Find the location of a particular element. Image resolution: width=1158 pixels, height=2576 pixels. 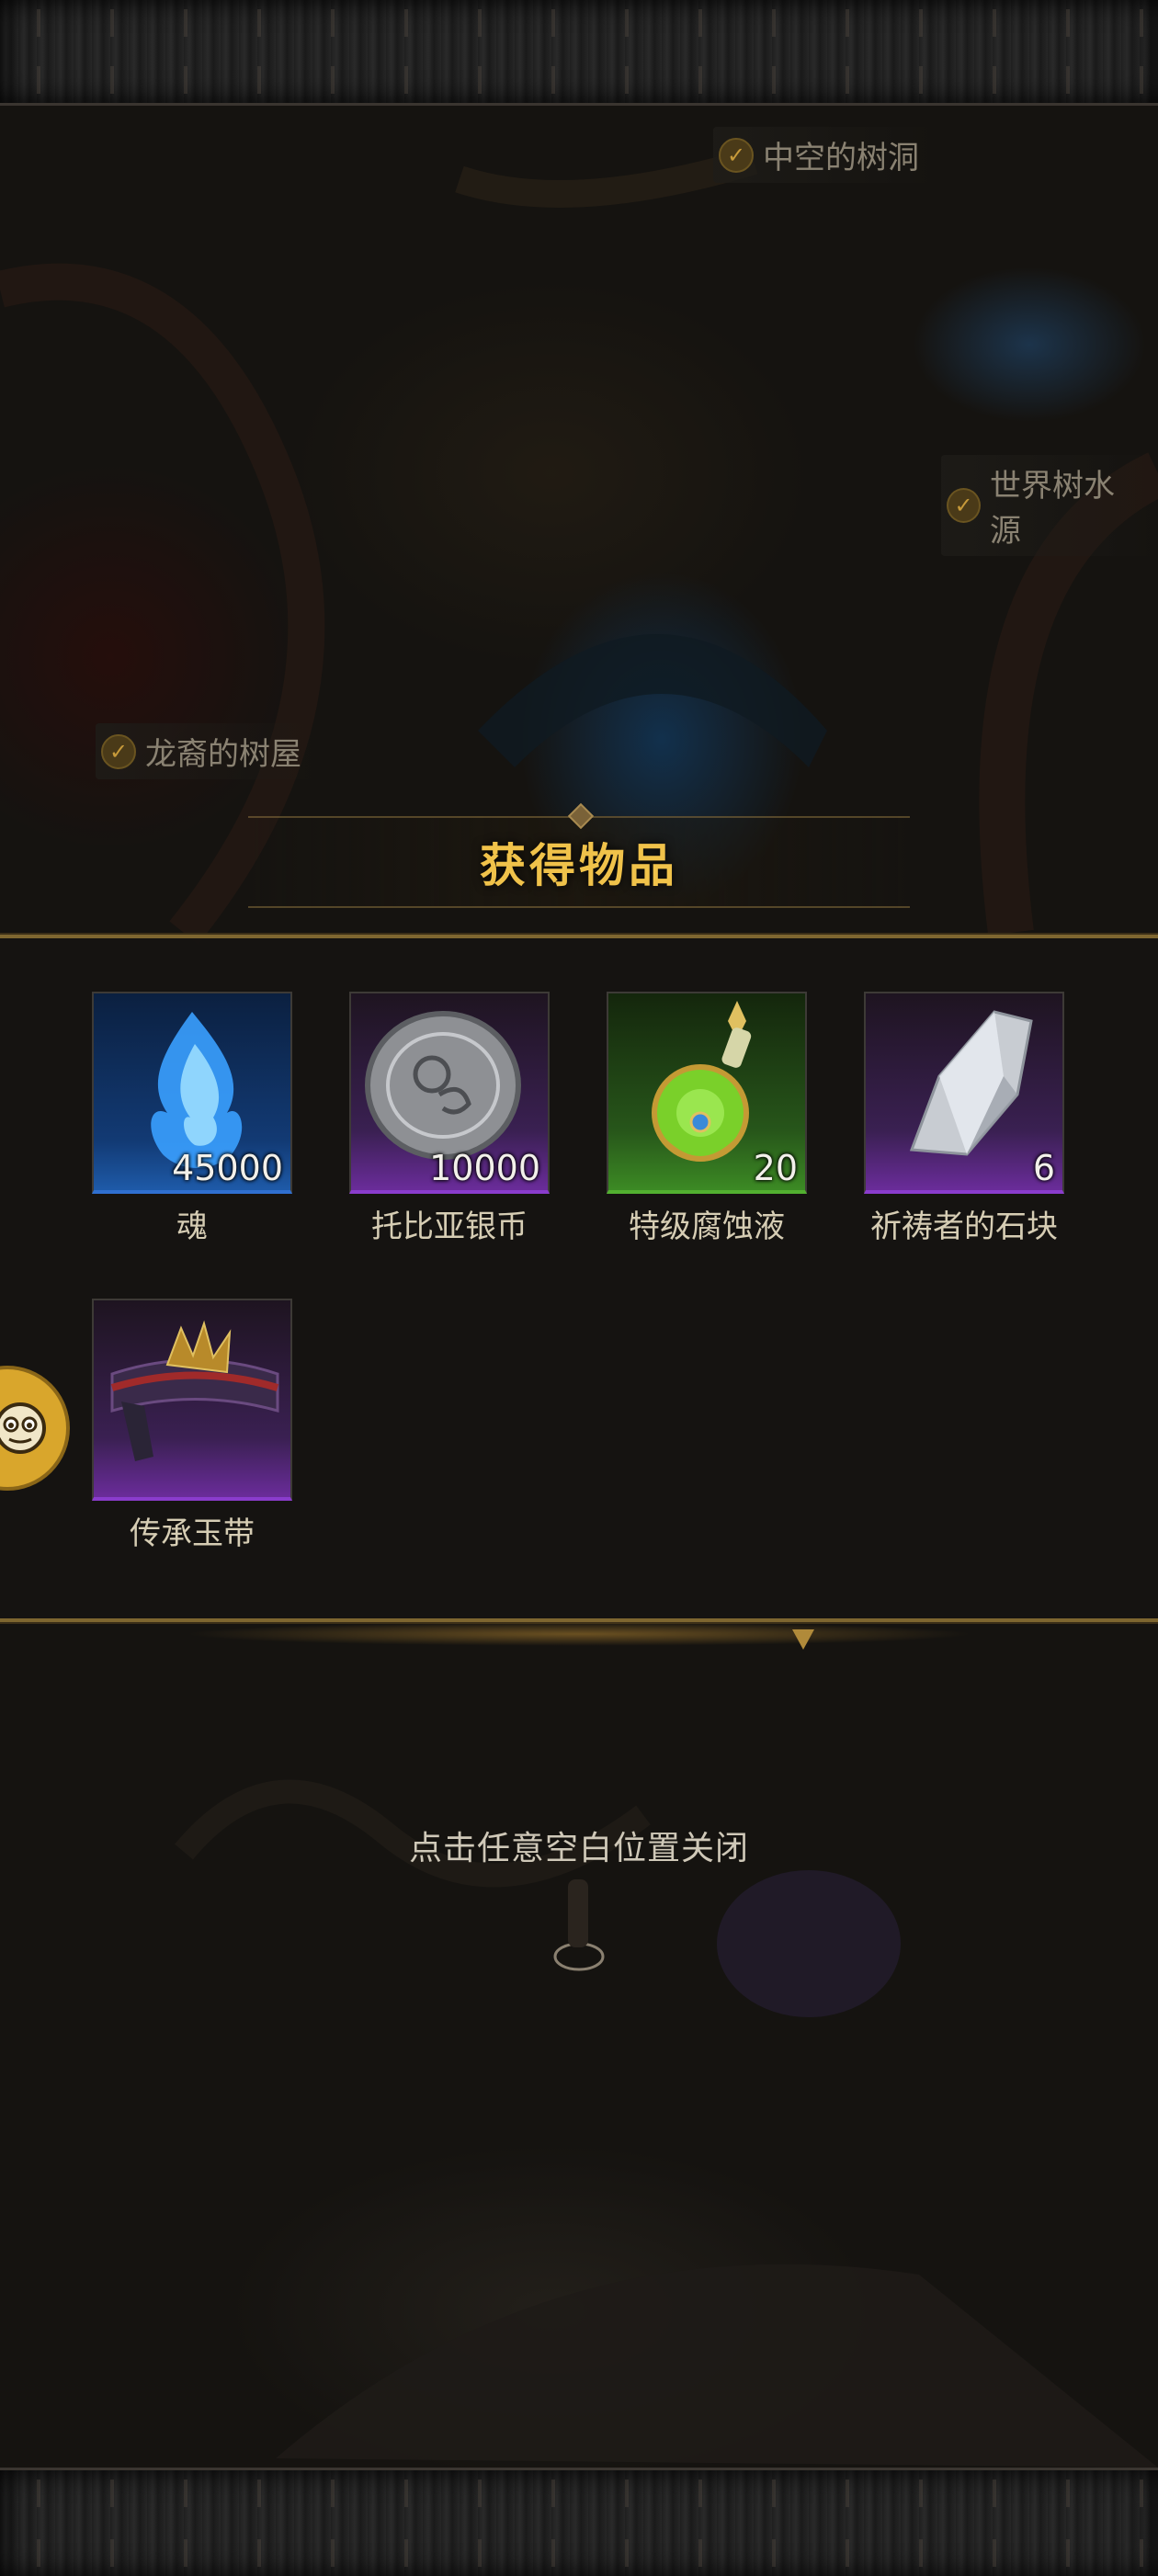

reward-item-heritage-belt: 传承玉带 is located at coordinates (192, 1426).